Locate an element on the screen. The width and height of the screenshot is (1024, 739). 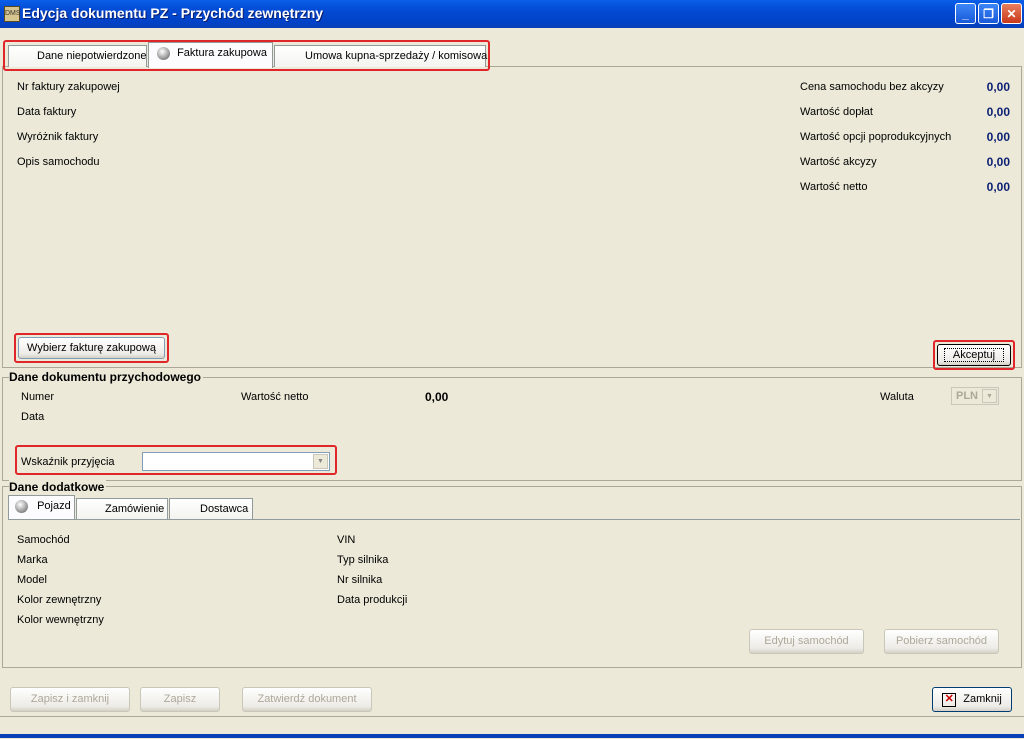
label-model: Model is located at coordinates (32, 580).